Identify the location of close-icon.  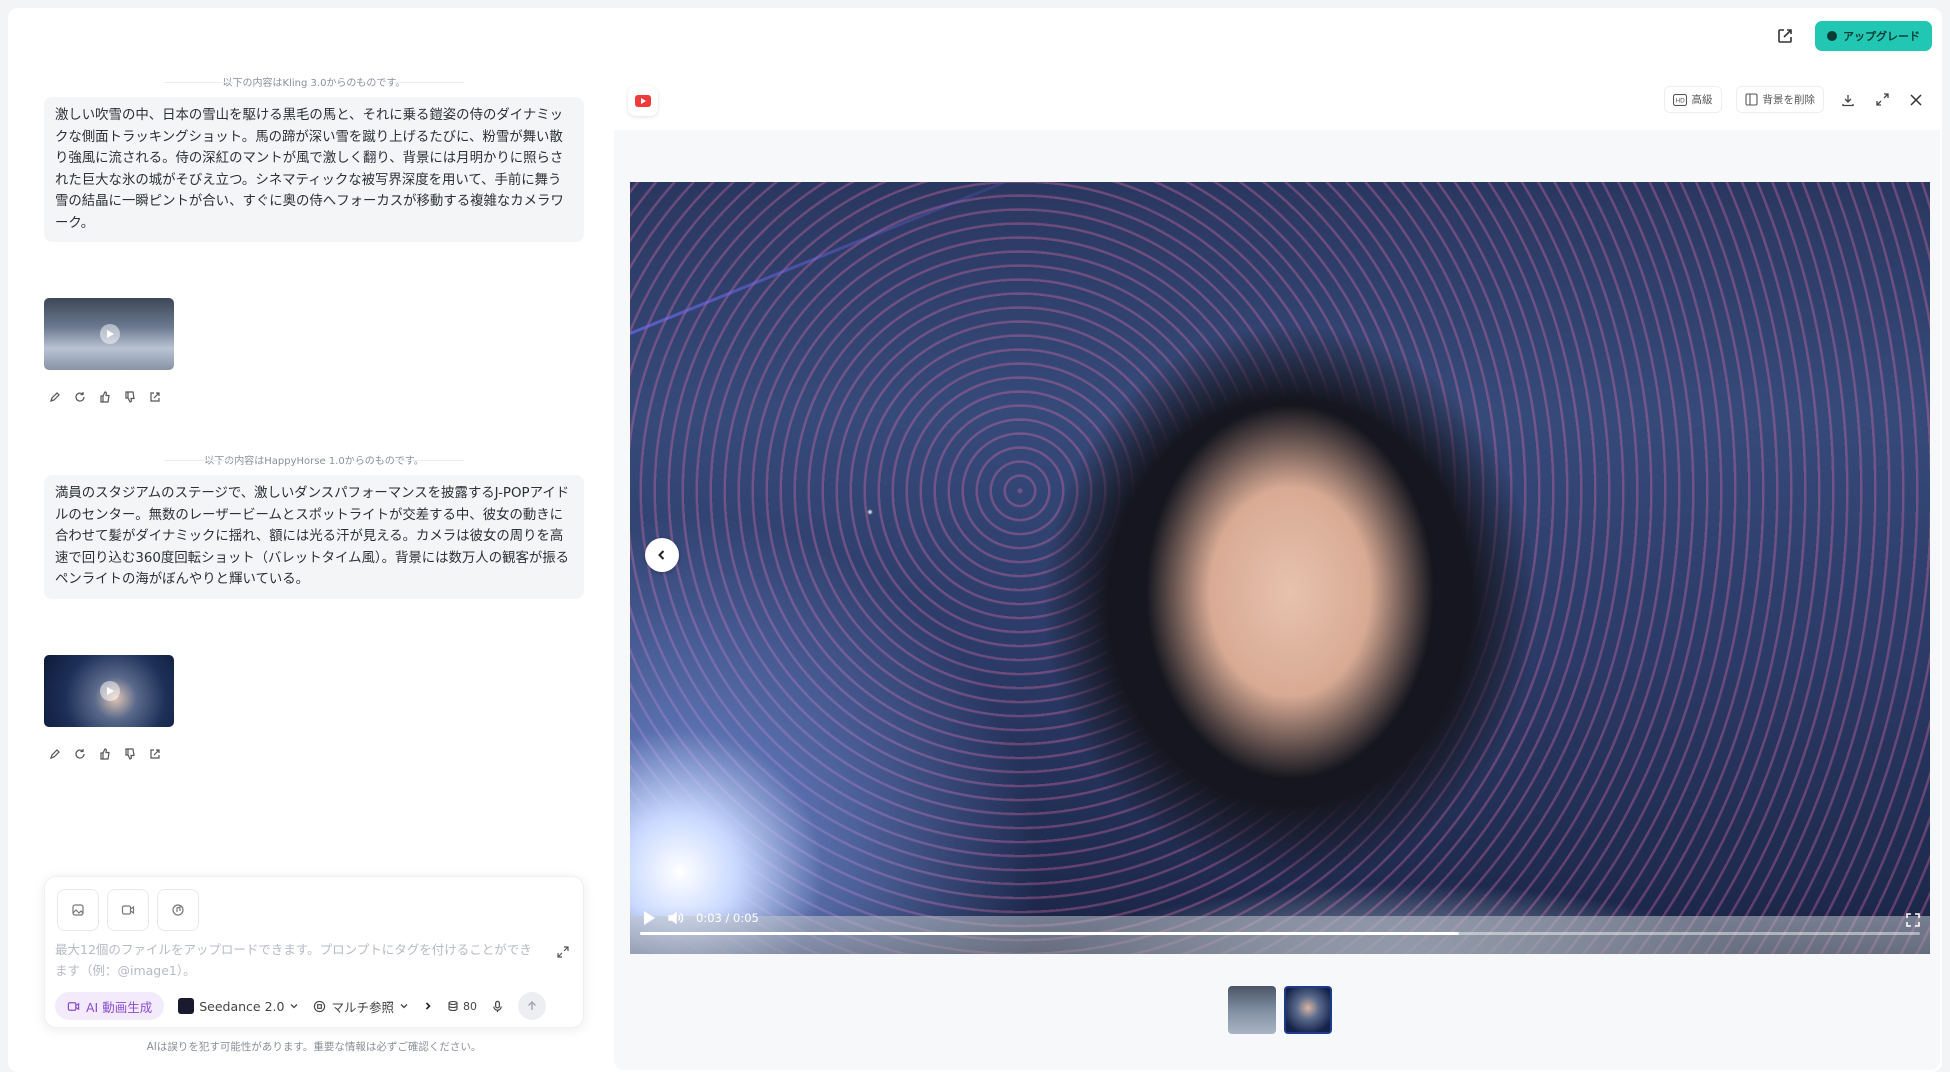
(1916, 100).